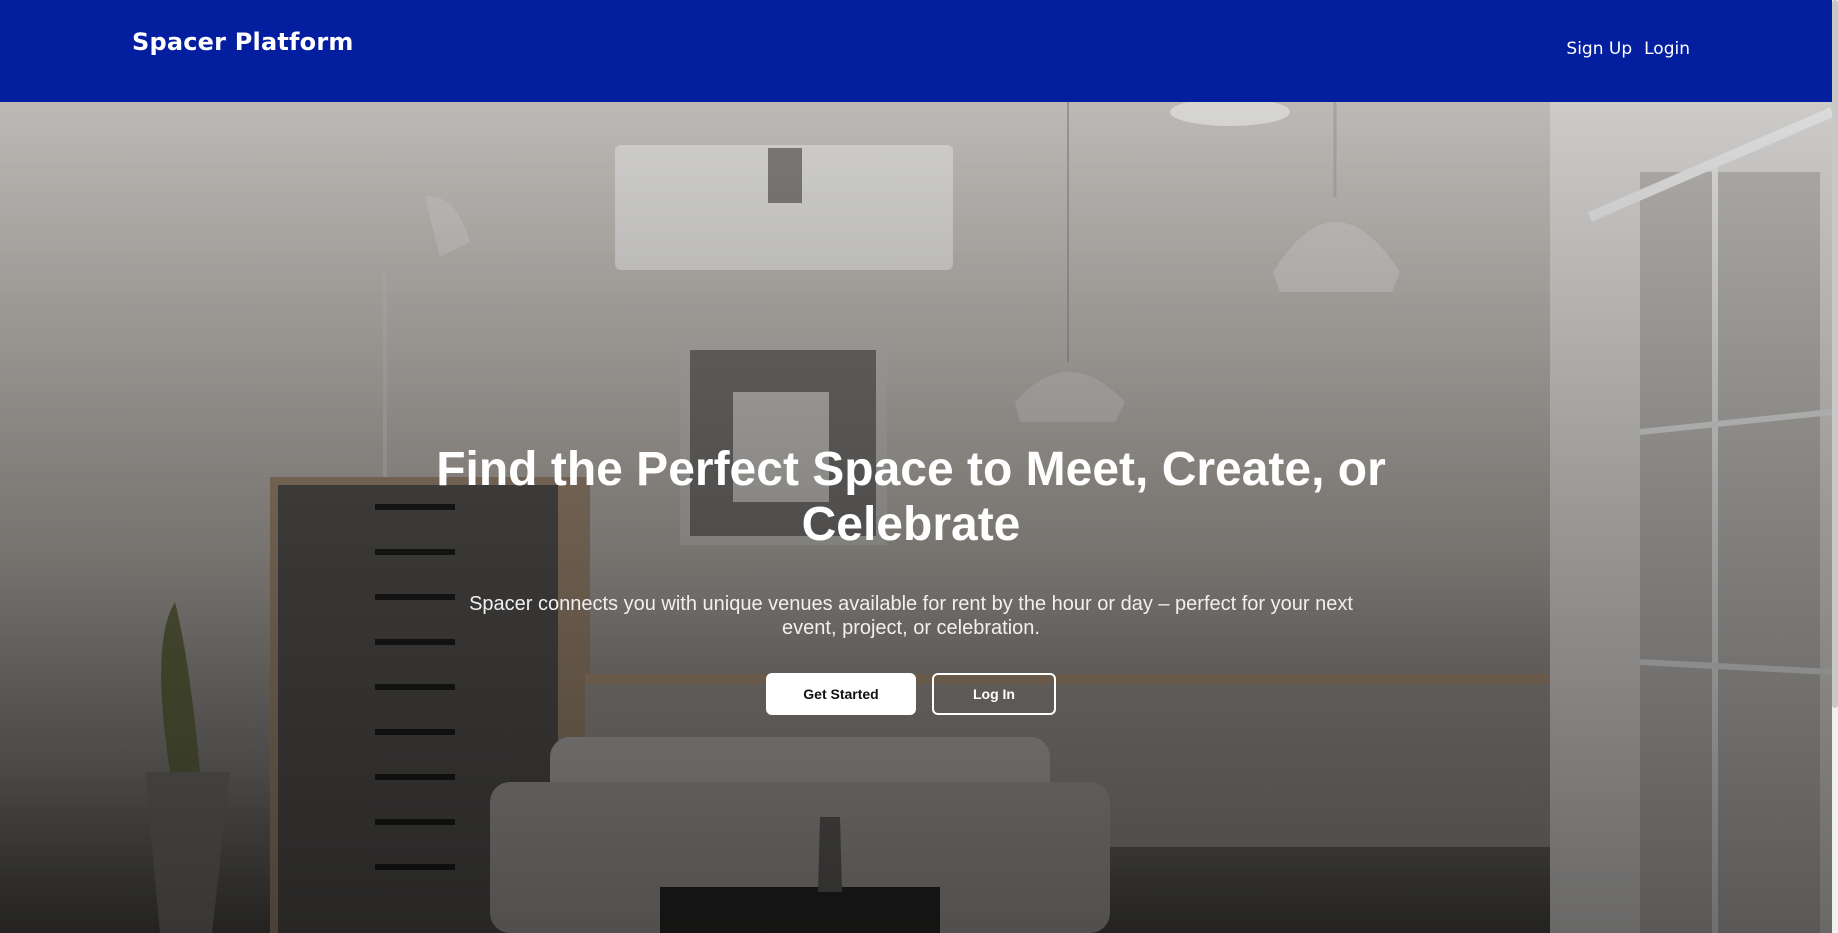  What do you see at coordinates (841, 694) in the screenshot?
I see `get-started-button: Get Started` at bounding box center [841, 694].